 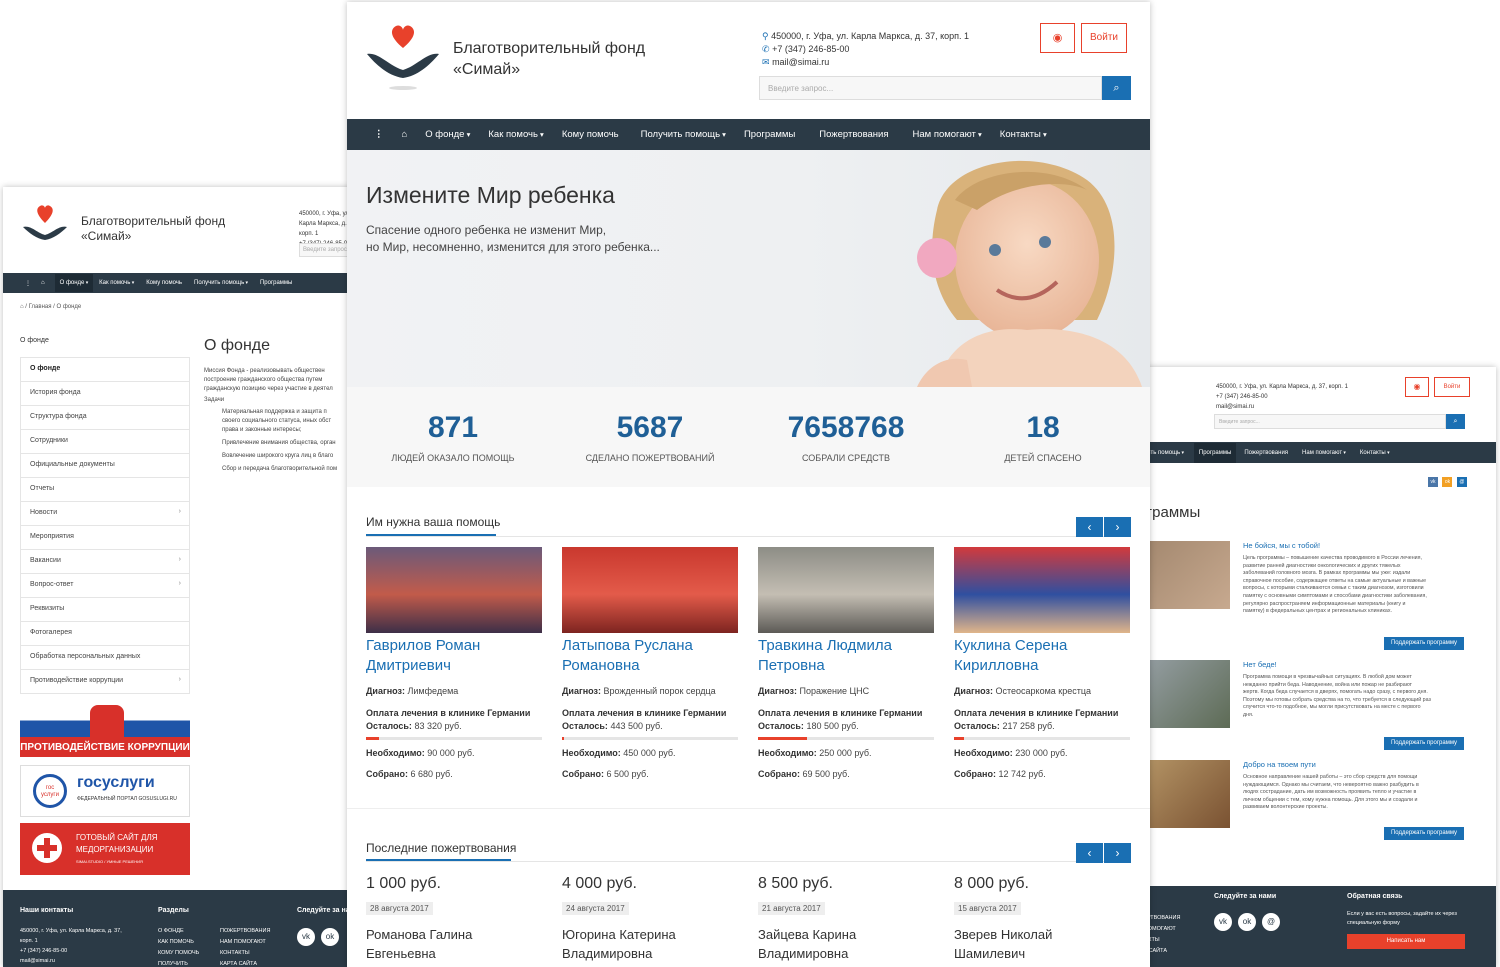 I want to click on side-menu-item: Отчеты, so click(x=105, y=490).